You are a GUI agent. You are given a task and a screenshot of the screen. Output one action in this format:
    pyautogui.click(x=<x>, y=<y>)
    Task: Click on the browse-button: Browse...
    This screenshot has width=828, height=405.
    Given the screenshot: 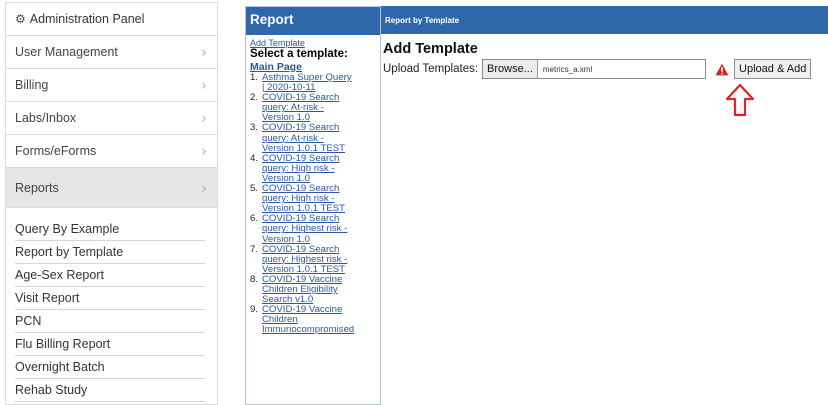 What is the action you would take?
    pyautogui.click(x=510, y=69)
    